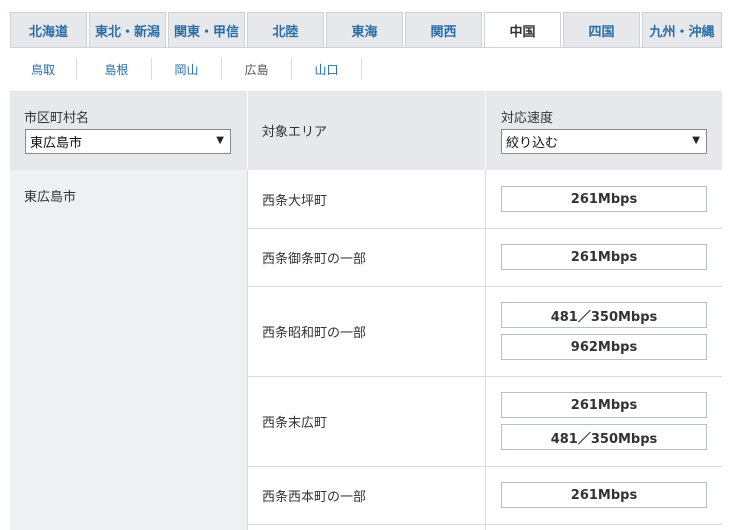  Describe the element at coordinates (527, 118) in the screenshot. I see `header-speed-label: 対応速度` at that location.